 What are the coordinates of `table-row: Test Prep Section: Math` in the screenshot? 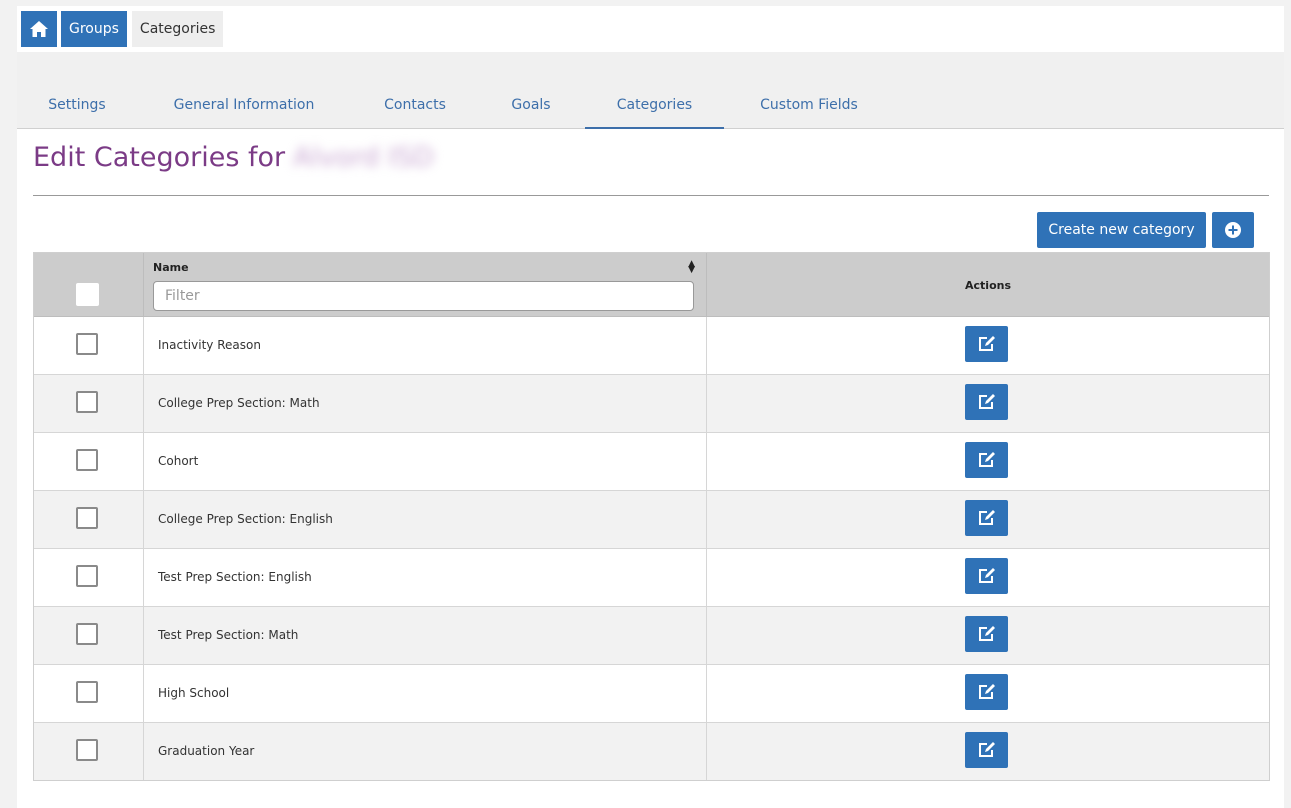 It's located at (651, 636).